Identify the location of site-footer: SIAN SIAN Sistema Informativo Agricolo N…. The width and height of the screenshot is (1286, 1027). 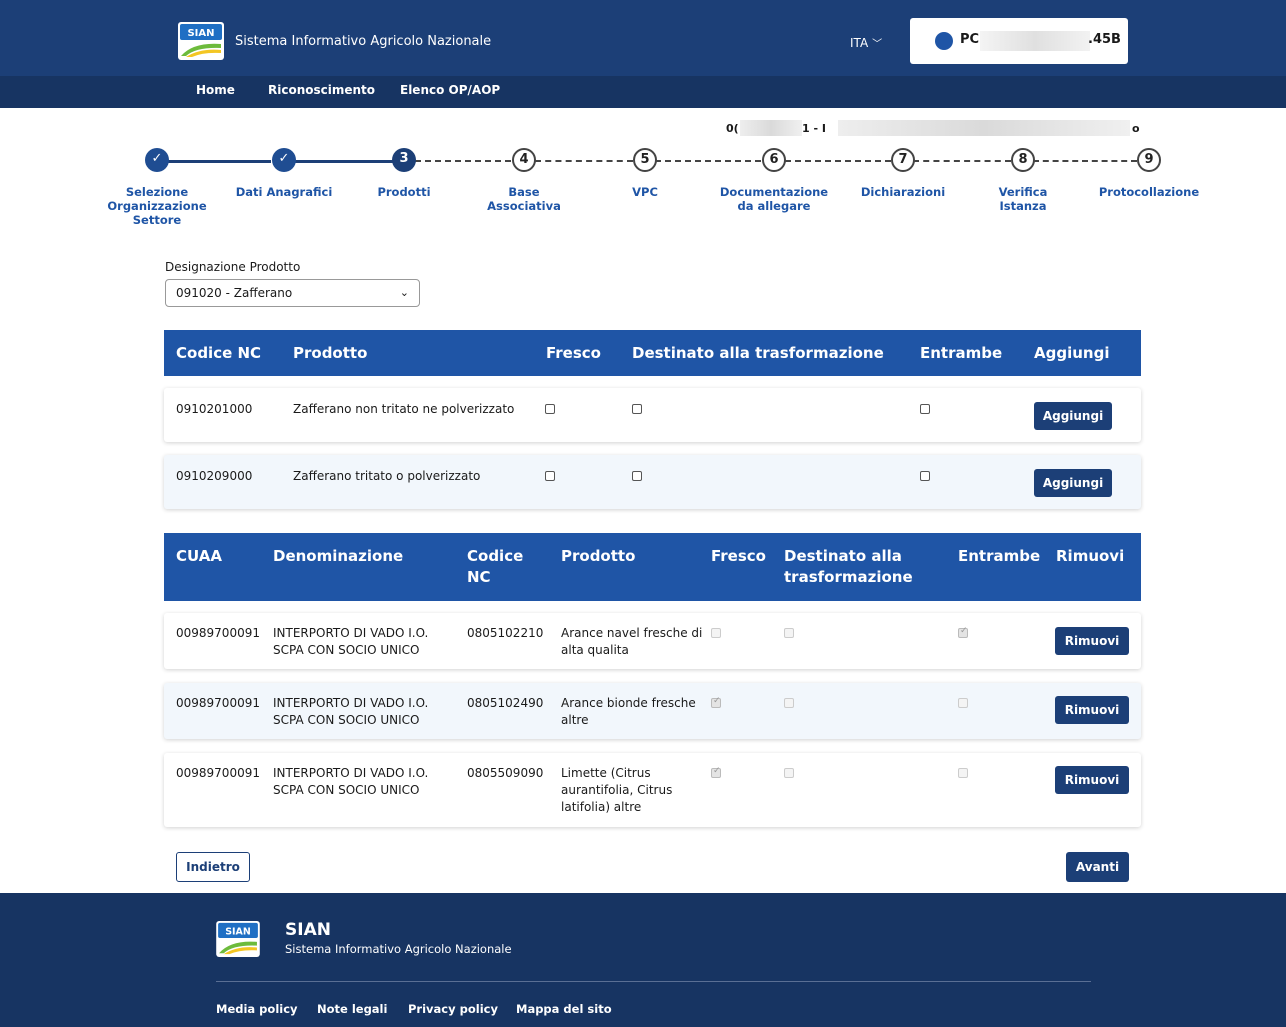
(643, 960).